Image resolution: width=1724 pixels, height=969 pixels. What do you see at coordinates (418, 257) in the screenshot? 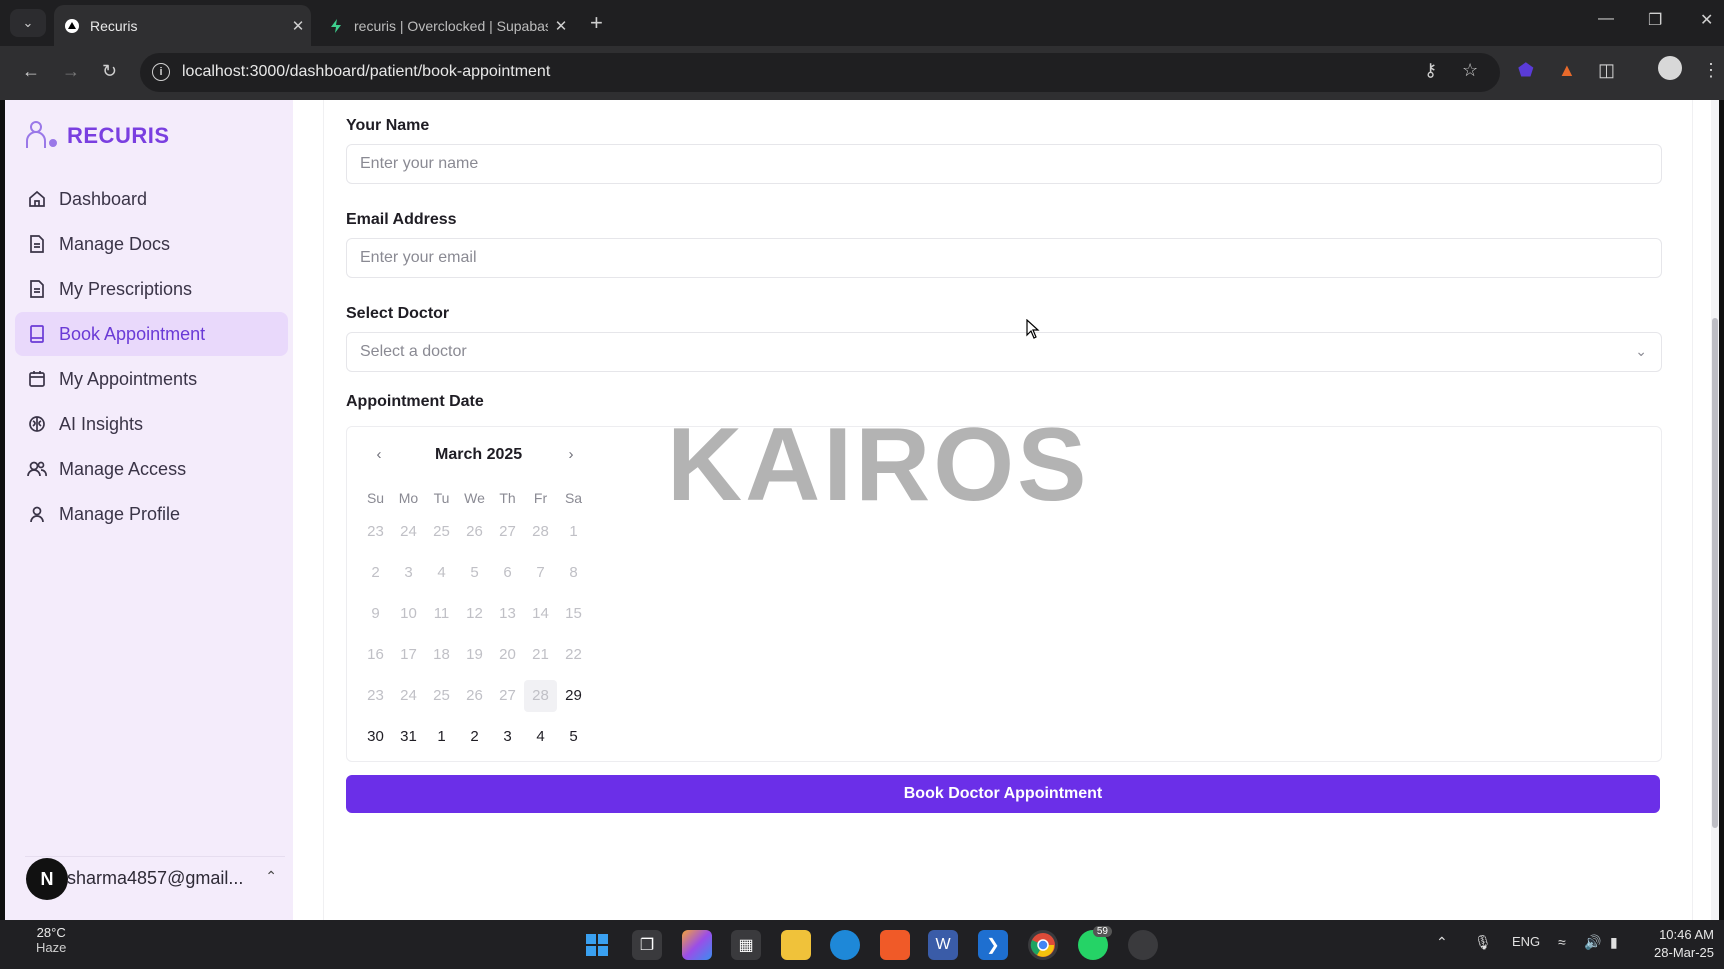
I see `email-placeholder: Enter your email` at bounding box center [418, 257].